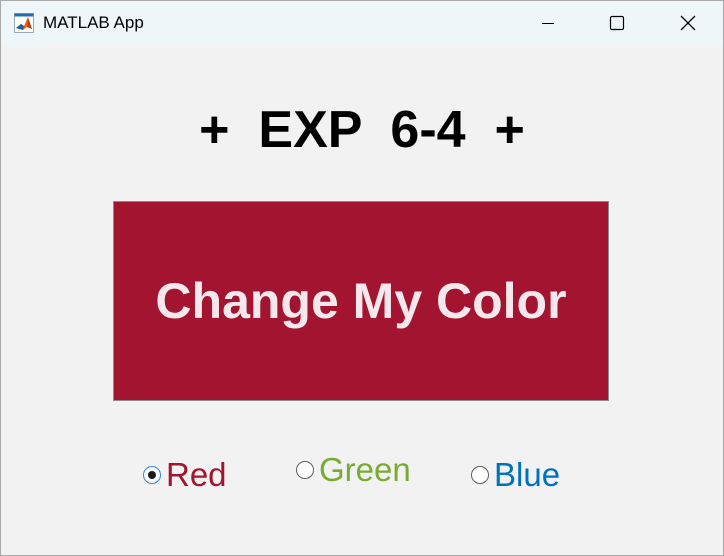 This screenshot has width=724, height=556. I want to click on change-color-button-label: Change My Color, so click(361, 301).